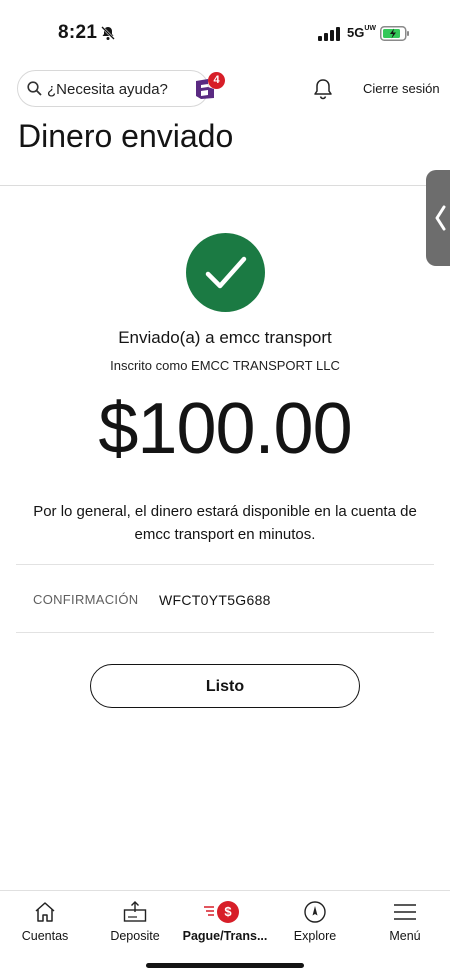 The image size is (450, 978). What do you see at coordinates (228, 912) in the screenshot?
I see `pay-transfer-icon: $` at bounding box center [228, 912].